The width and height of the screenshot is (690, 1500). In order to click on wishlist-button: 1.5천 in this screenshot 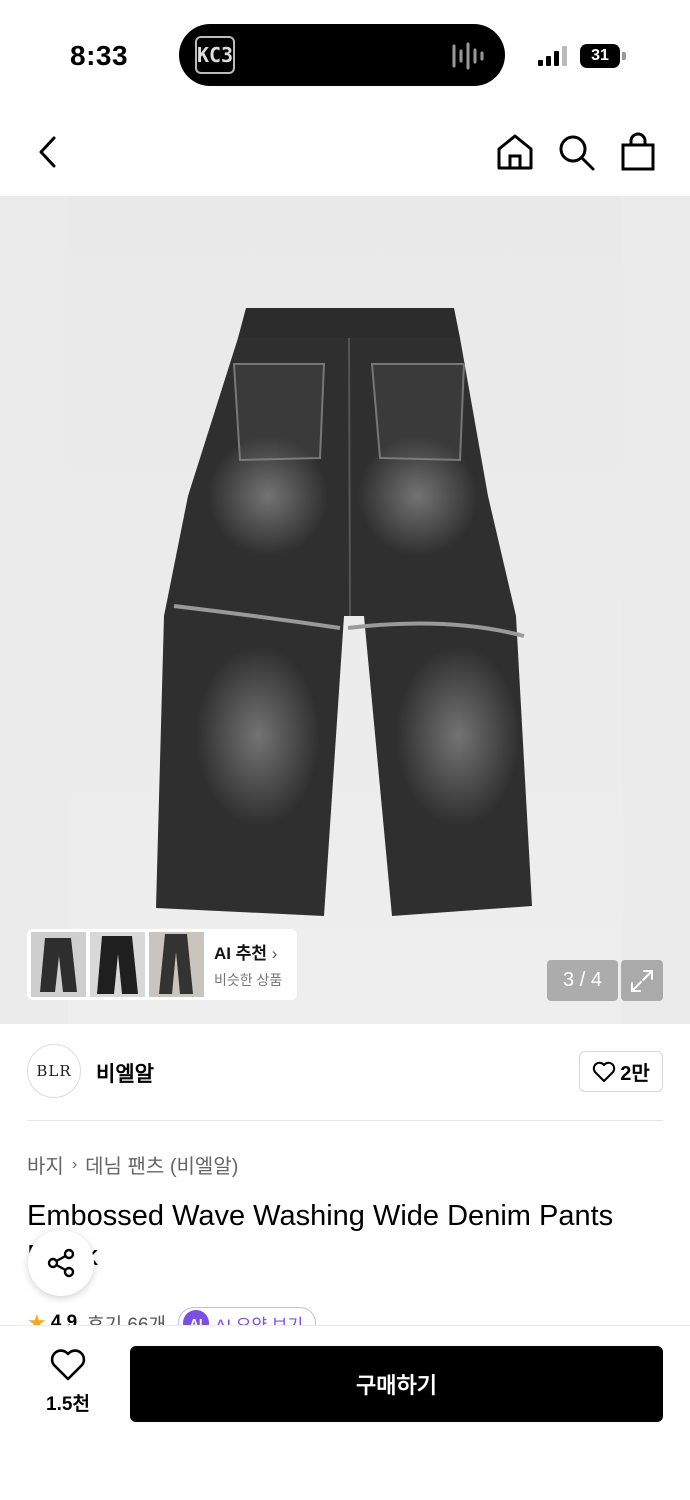, I will do `click(68, 1382)`.